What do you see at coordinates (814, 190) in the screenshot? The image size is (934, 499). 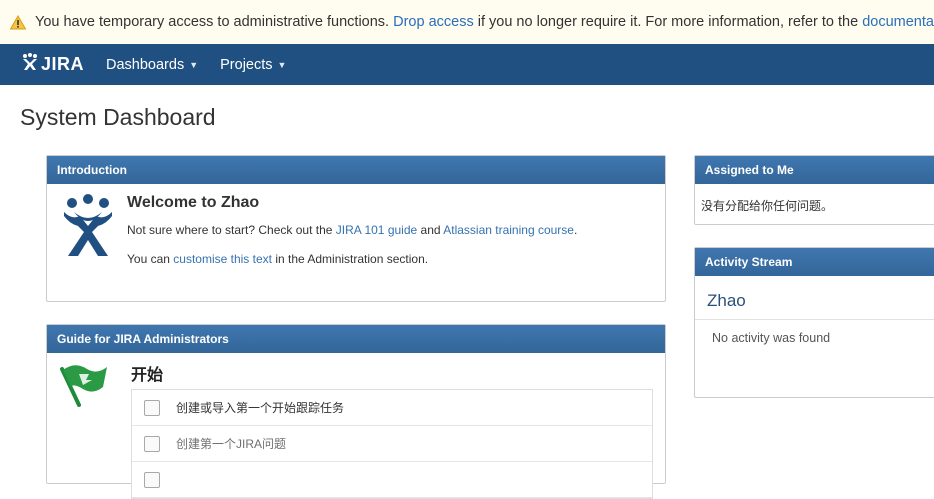 I see `assigned-to-me-gadget: Assigned to Me 没有分配给你任何问题。` at bounding box center [814, 190].